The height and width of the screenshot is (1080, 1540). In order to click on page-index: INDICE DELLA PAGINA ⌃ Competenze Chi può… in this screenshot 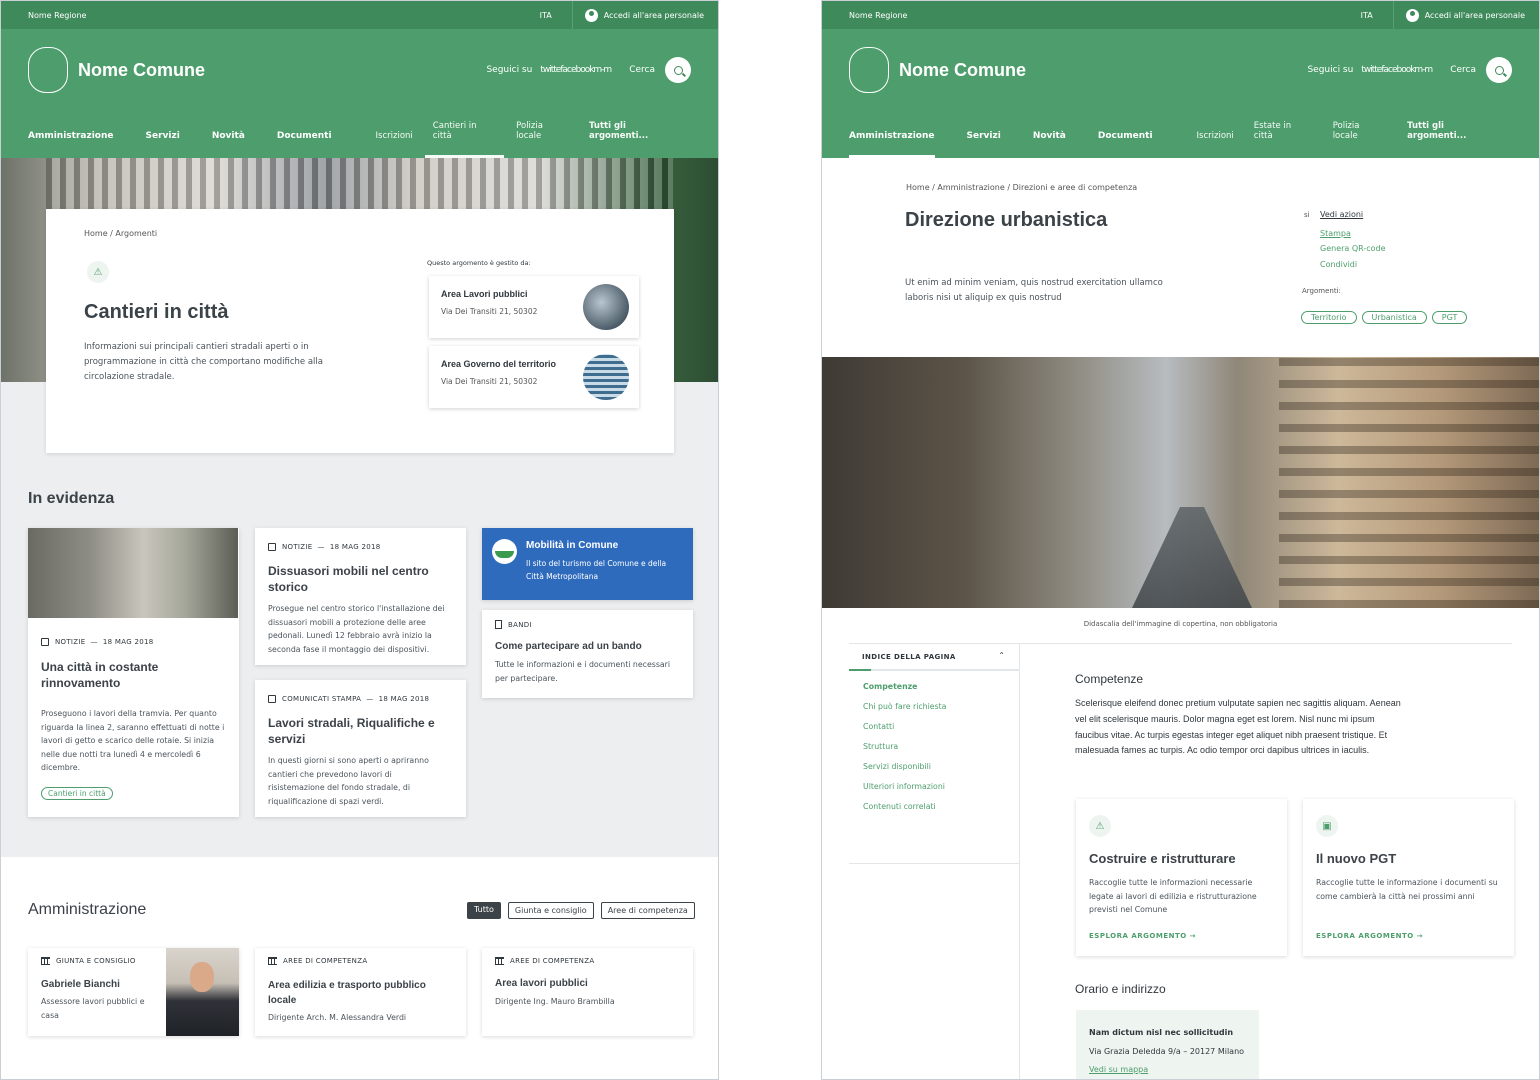, I will do `click(934, 755)`.